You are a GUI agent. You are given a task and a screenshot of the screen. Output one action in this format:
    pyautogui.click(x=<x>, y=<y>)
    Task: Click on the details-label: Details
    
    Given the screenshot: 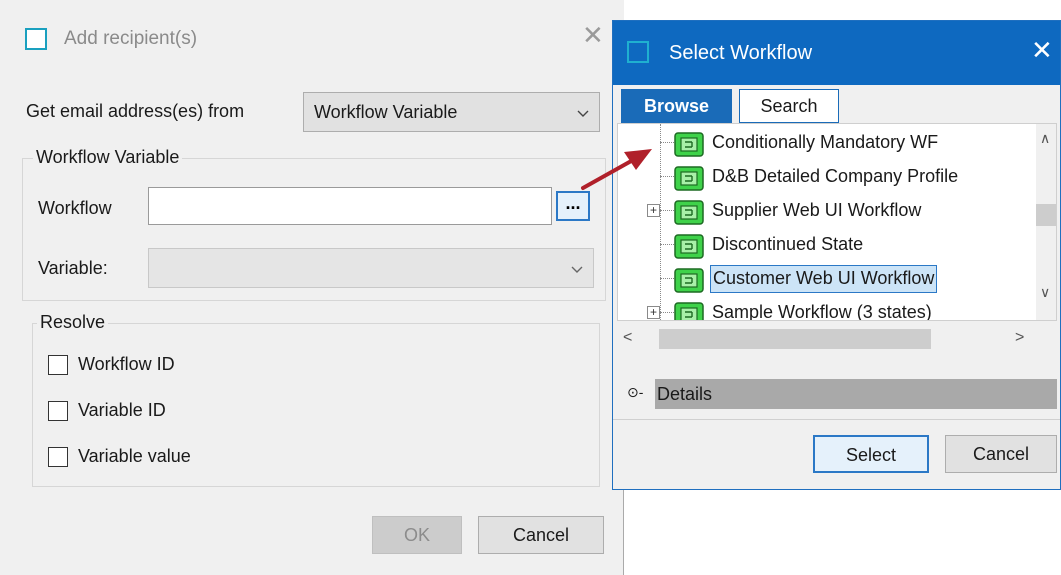 What is the action you would take?
    pyautogui.click(x=685, y=394)
    